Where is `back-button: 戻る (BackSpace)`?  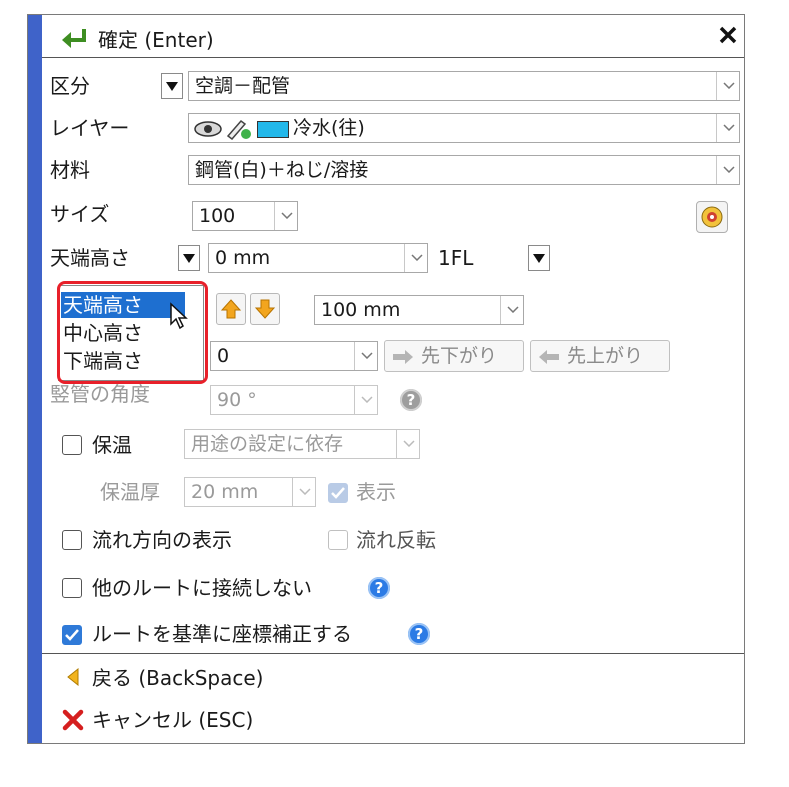
back-button: 戻る (BackSpace) is located at coordinates (192, 678).